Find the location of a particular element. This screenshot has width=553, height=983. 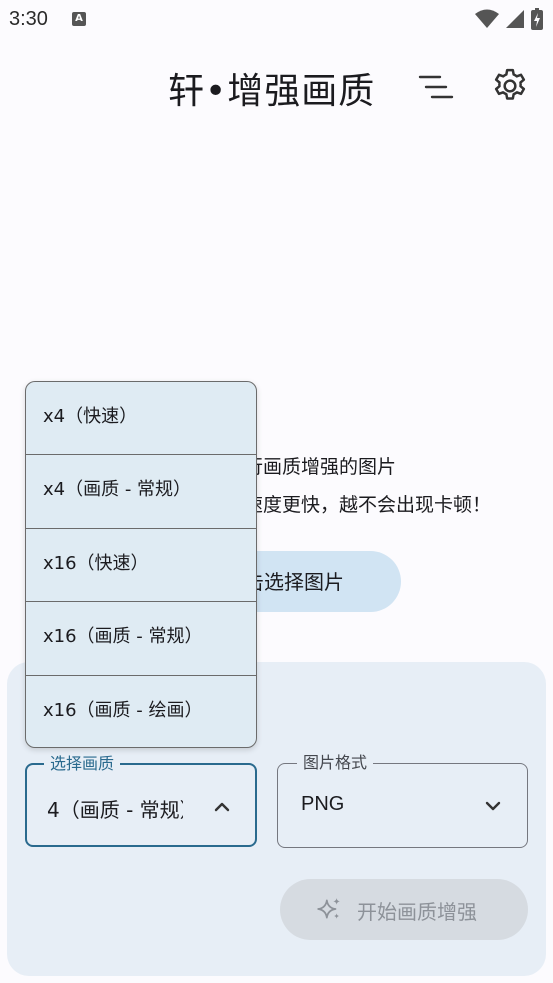

pick-image-button-label: 击选择图片 is located at coordinates (294, 582).